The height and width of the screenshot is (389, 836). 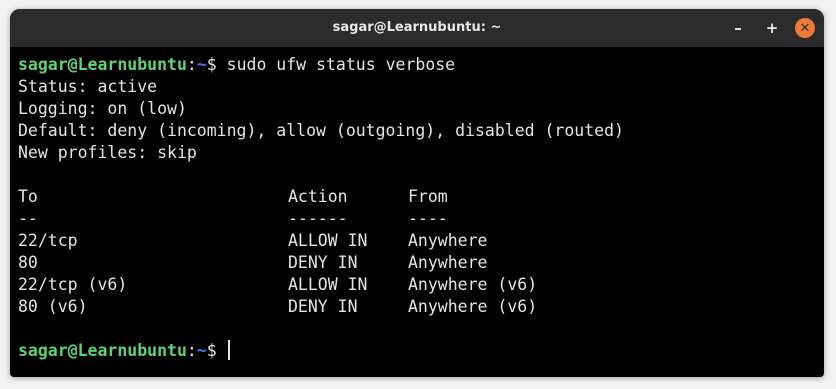 I want to click on table-row: 80 (v6) DENY IN Anywhere (v6), so click(x=421, y=307).